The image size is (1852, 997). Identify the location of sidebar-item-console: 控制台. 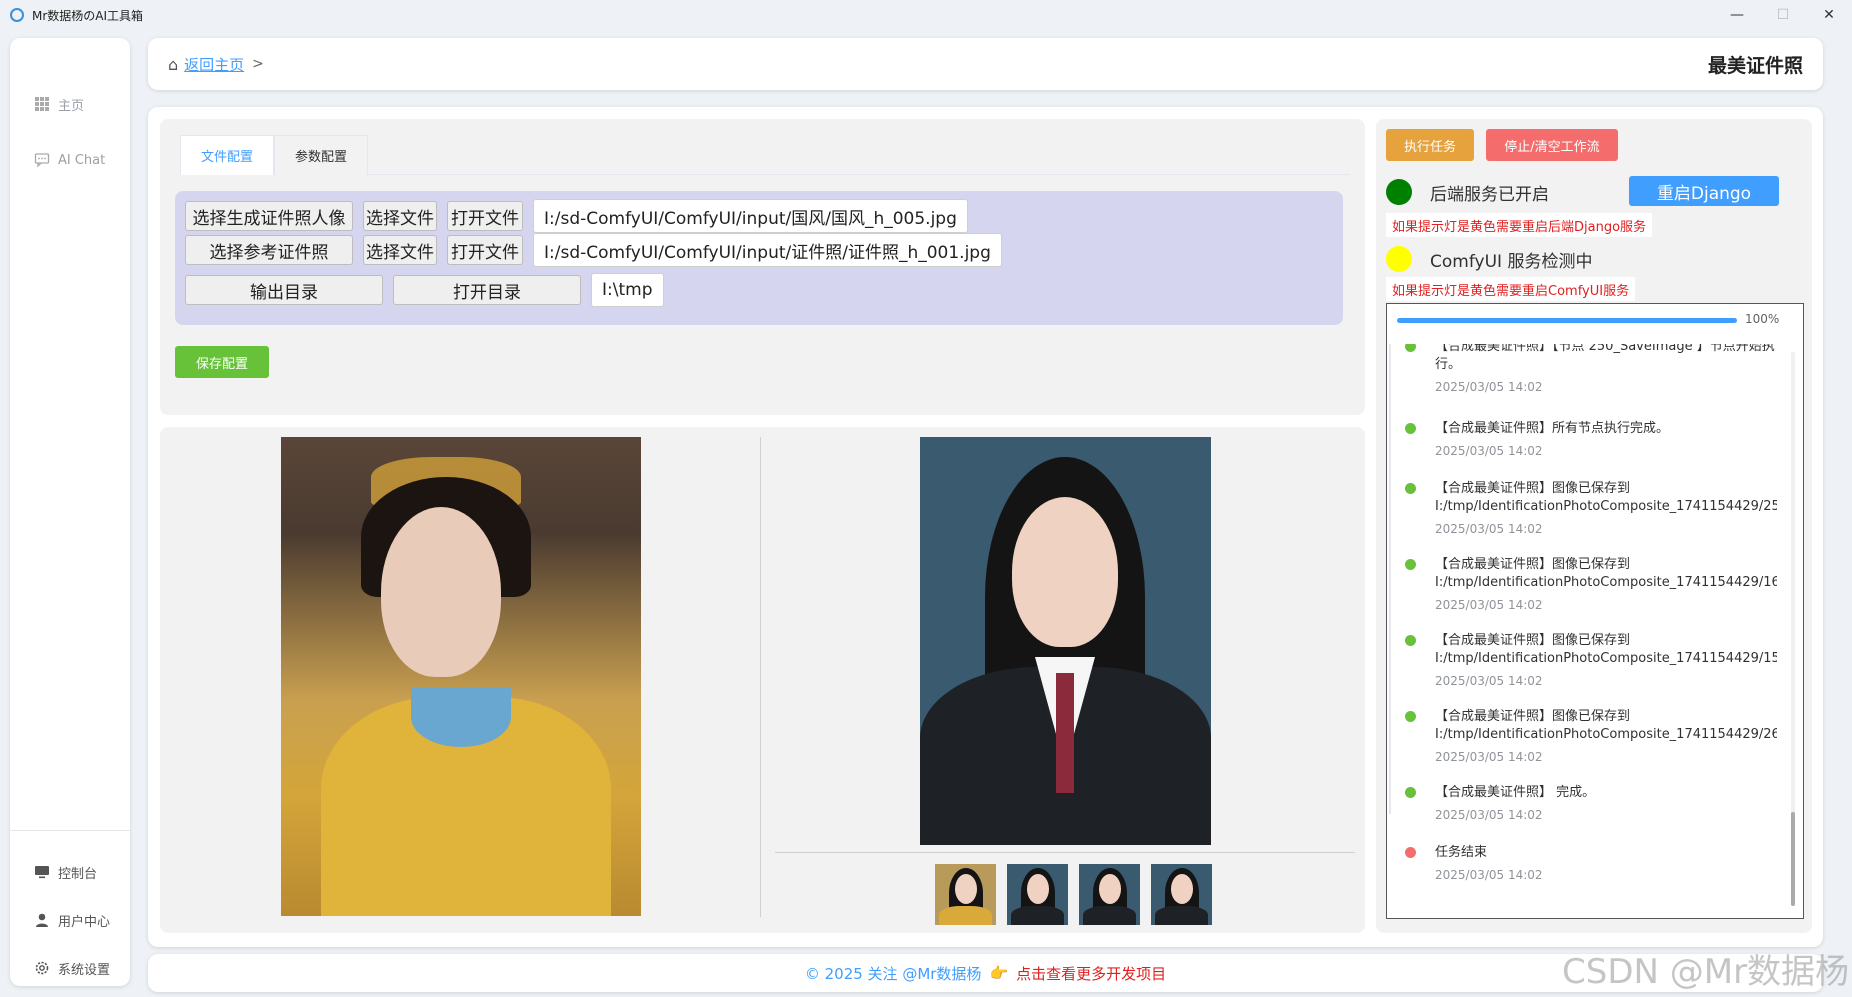
(70, 872).